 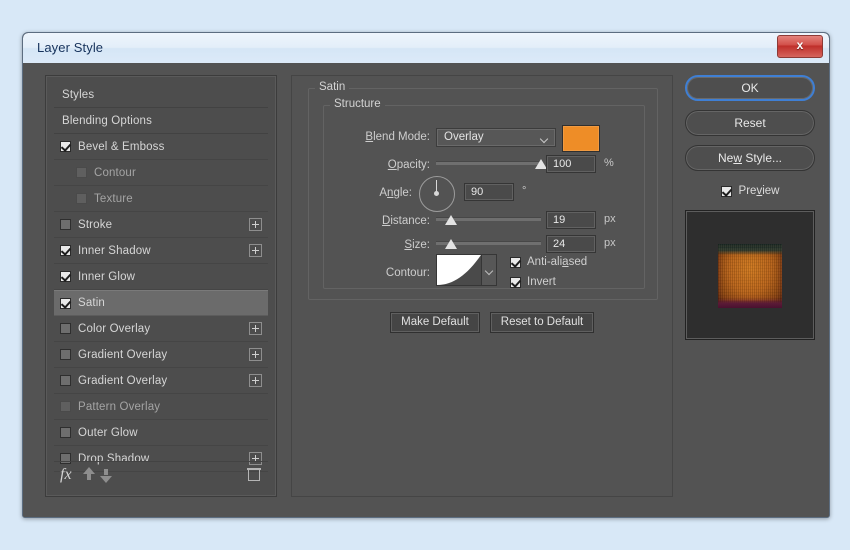 I want to click on reset-button: Reset, so click(x=750, y=123).